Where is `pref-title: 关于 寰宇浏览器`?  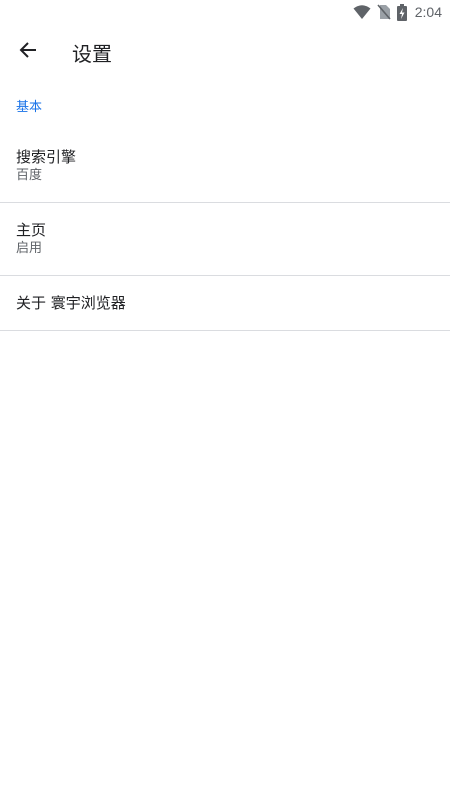 pref-title: 关于 寰宇浏览器 is located at coordinates (71, 303).